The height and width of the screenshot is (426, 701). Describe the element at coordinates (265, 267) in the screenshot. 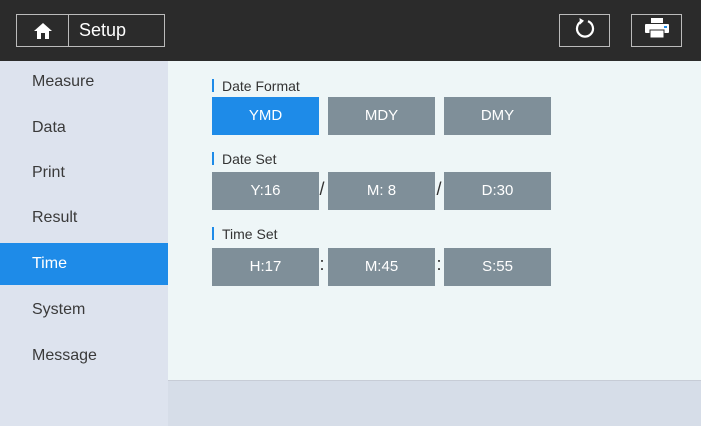

I see `hour-field: H:17` at that location.